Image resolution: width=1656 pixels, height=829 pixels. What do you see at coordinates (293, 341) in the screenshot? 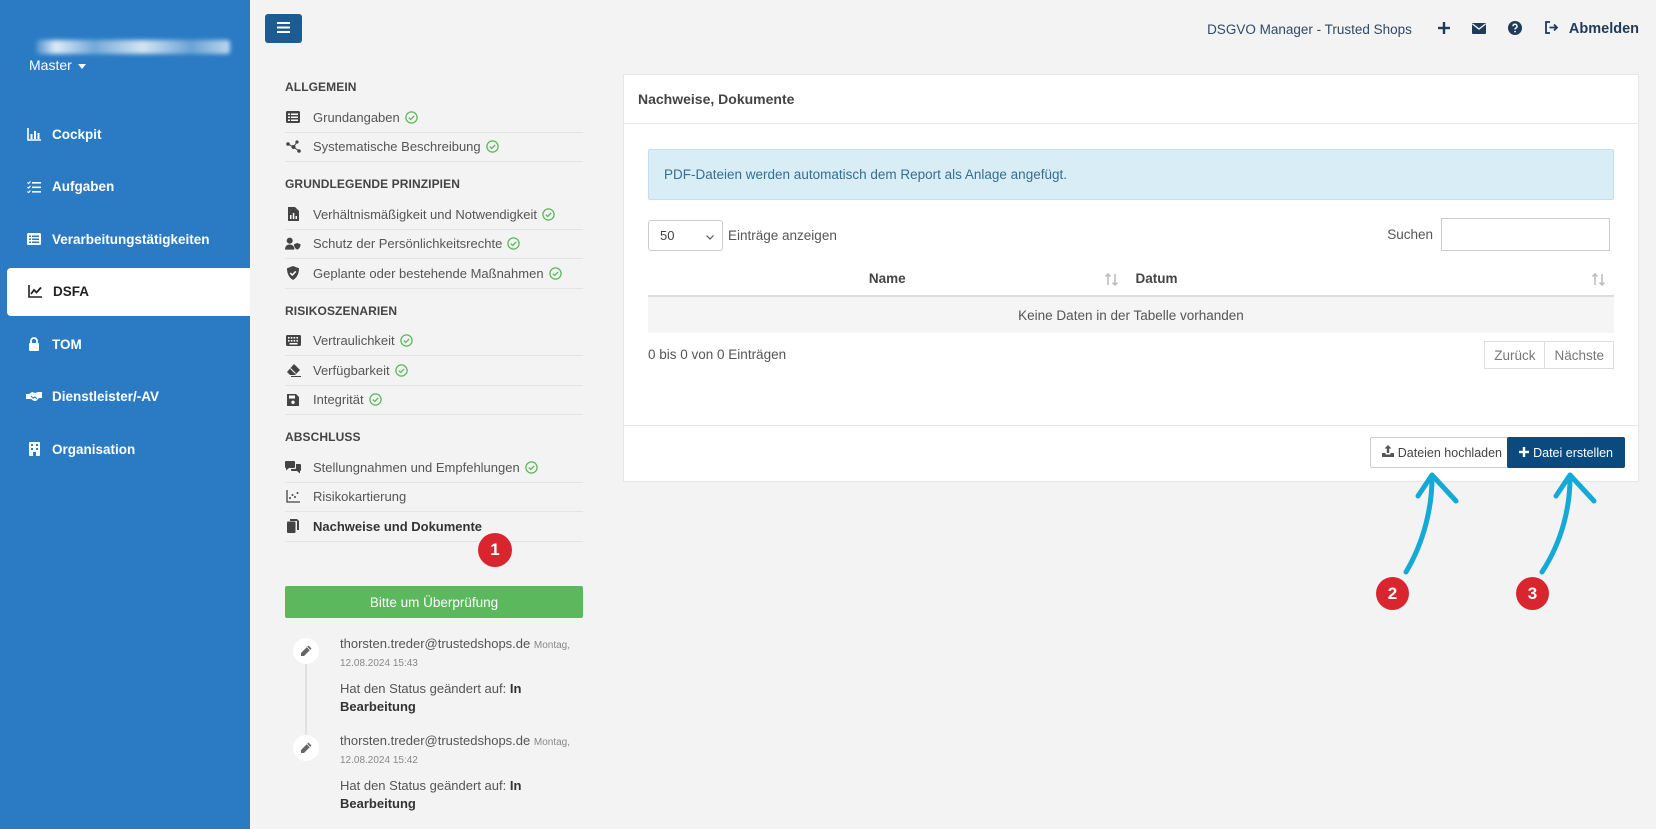
I see `keyboard-icon` at bounding box center [293, 341].